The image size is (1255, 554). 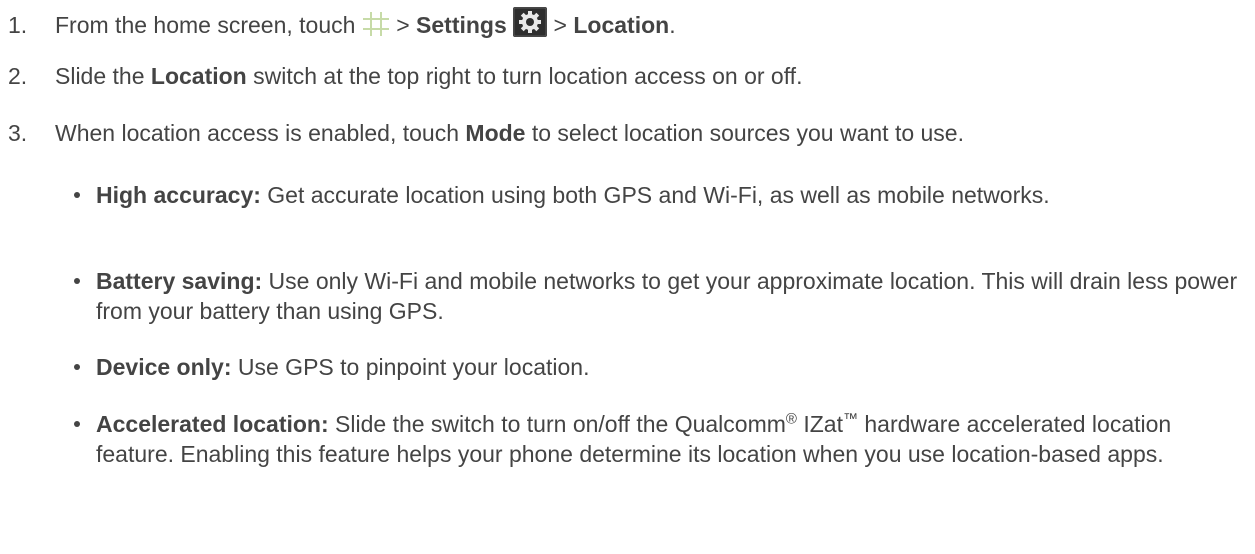 I want to click on step-number: 3., so click(x=18, y=133).